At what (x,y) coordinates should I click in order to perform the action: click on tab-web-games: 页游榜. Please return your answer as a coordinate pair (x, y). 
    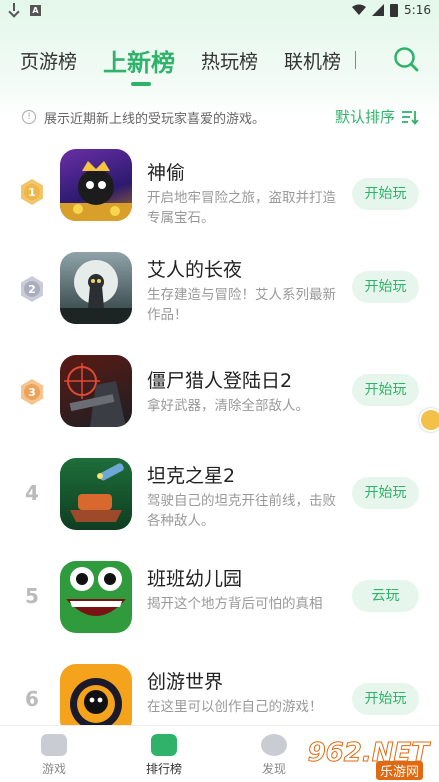
    Looking at the image, I should click on (48, 60).